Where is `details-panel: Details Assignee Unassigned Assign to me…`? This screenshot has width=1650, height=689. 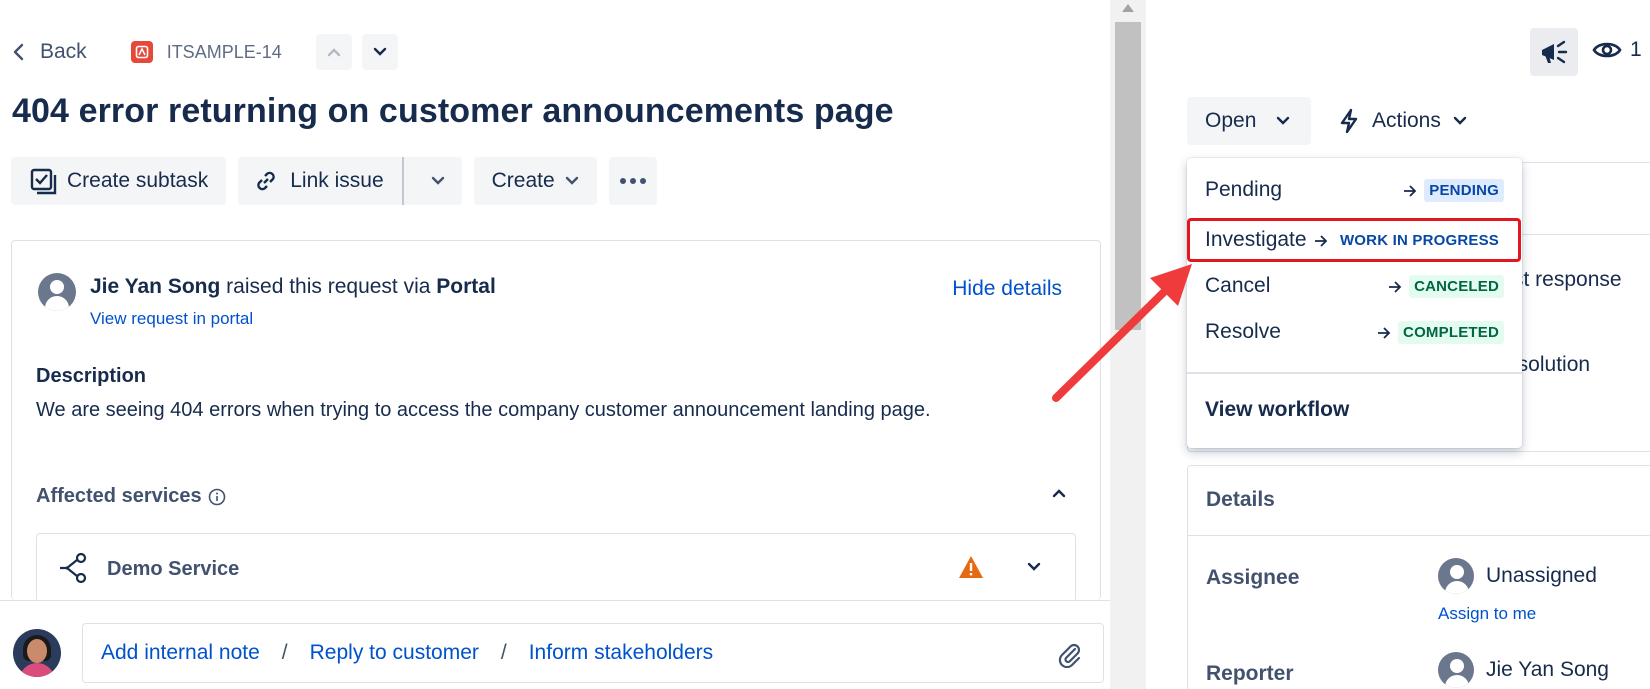
details-panel: Details Assignee Unassigned Assign to me… is located at coordinates (1418, 577).